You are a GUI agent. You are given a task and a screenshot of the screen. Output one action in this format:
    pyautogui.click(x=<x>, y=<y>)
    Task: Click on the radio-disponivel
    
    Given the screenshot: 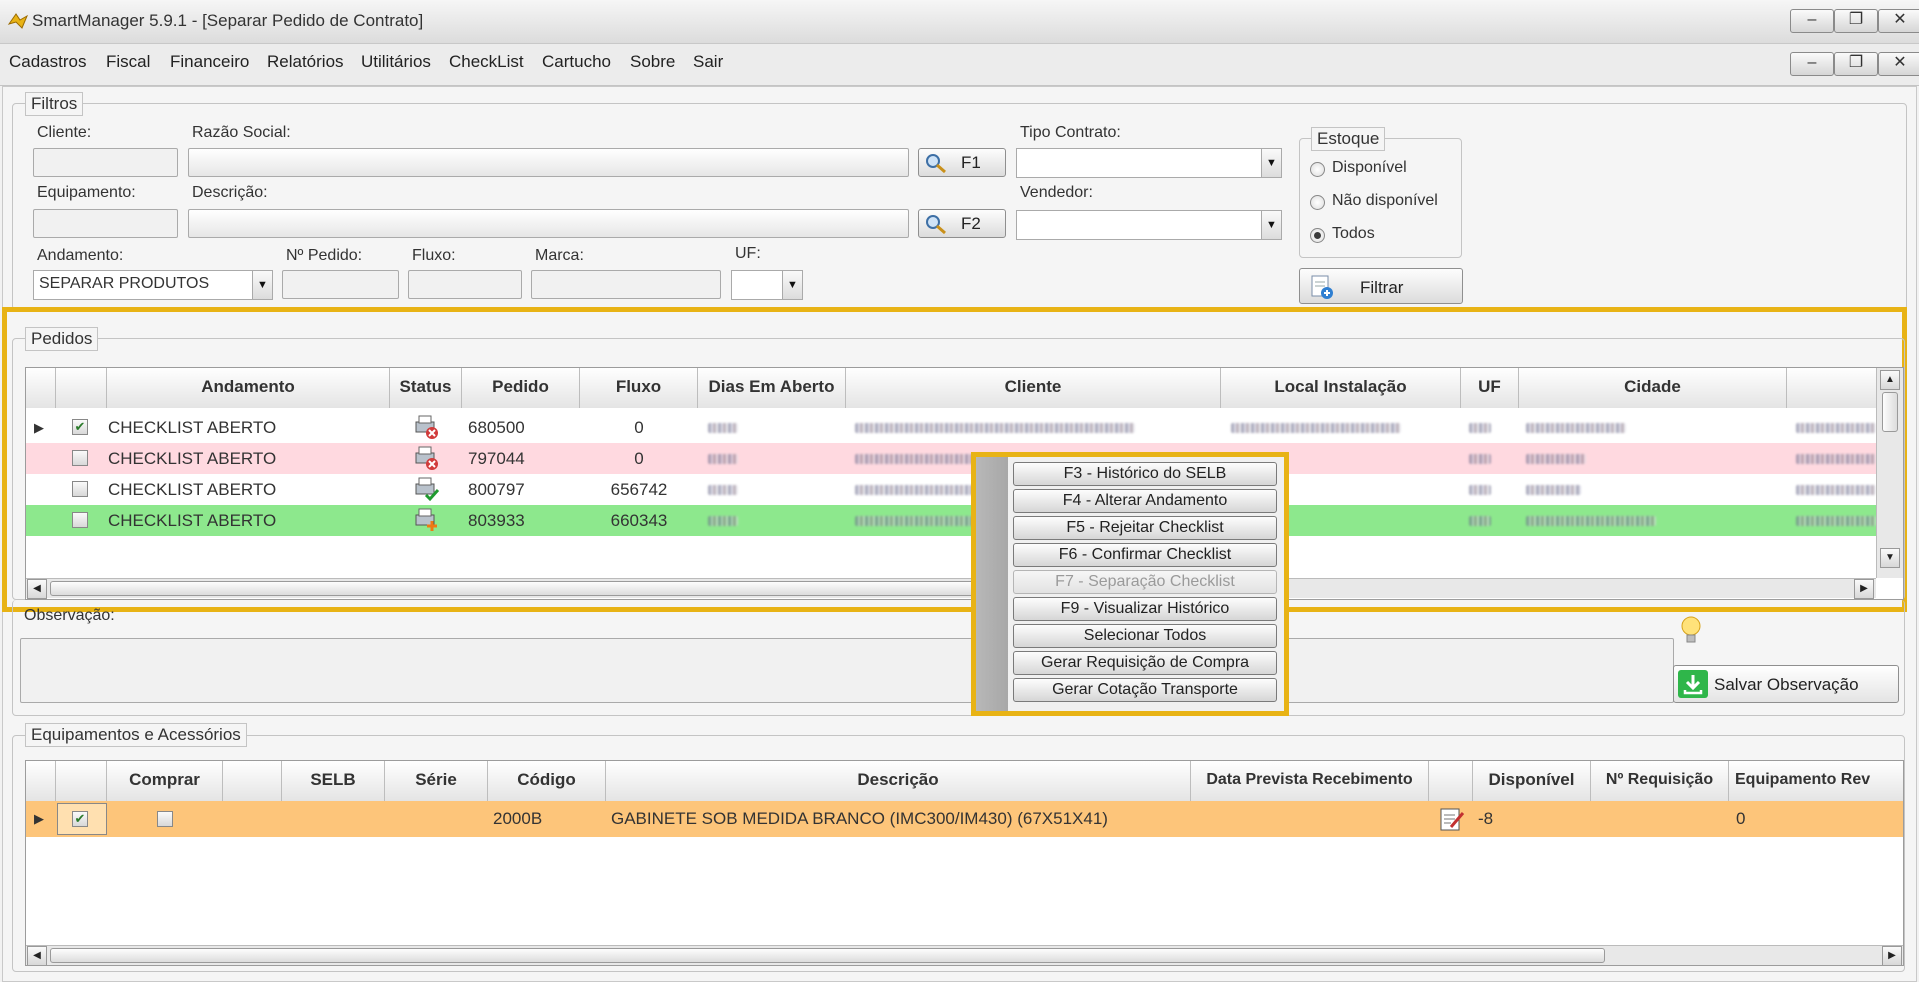 What is the action you would take?
    pyautogui.click(x=1317, y=169)
    